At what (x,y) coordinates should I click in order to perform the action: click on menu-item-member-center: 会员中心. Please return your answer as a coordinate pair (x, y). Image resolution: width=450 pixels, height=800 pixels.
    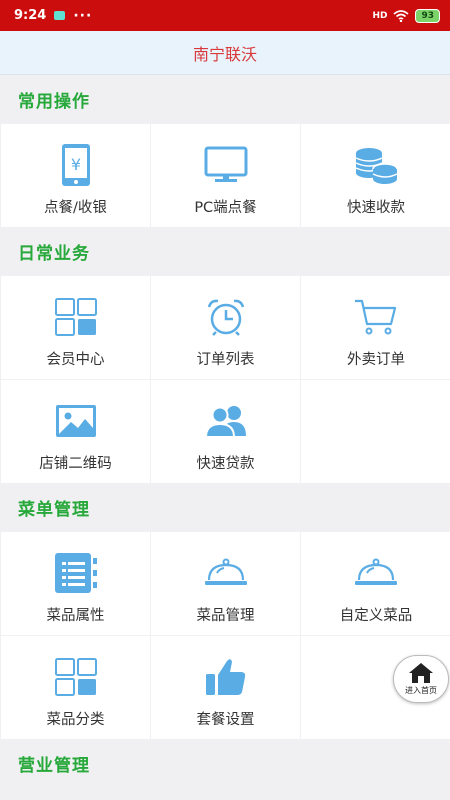
    Looking at the image, I should click on (75, 327).